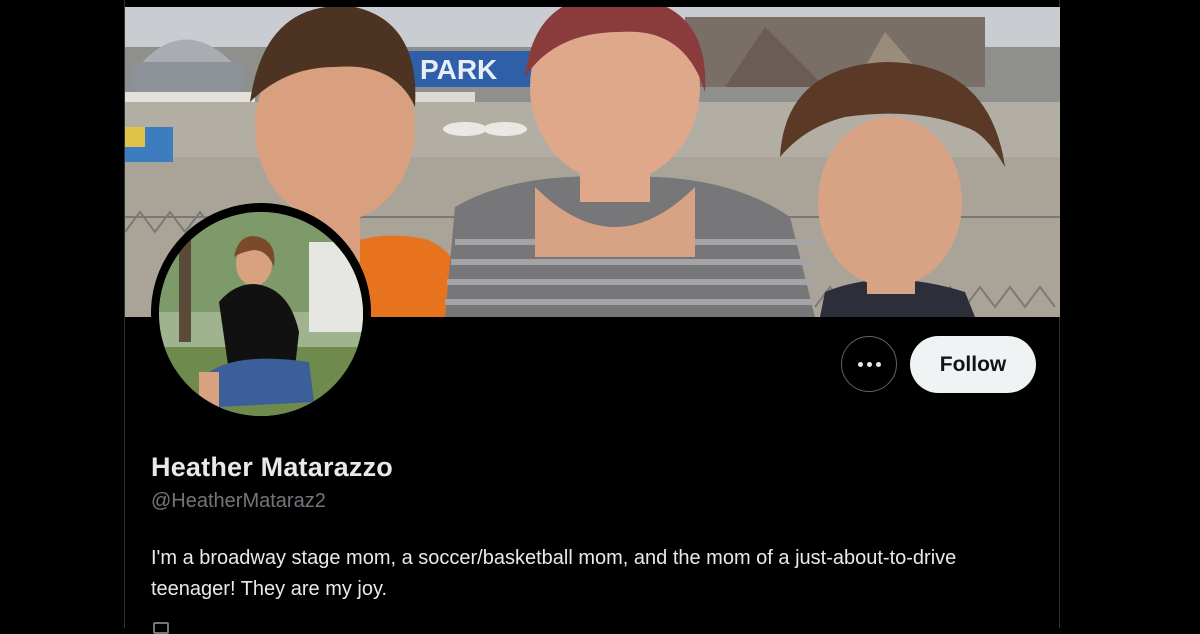 Image resolution: width=1200 pixels, height=634 pixels. I want to click on calendar-icon, so click(161, 628).